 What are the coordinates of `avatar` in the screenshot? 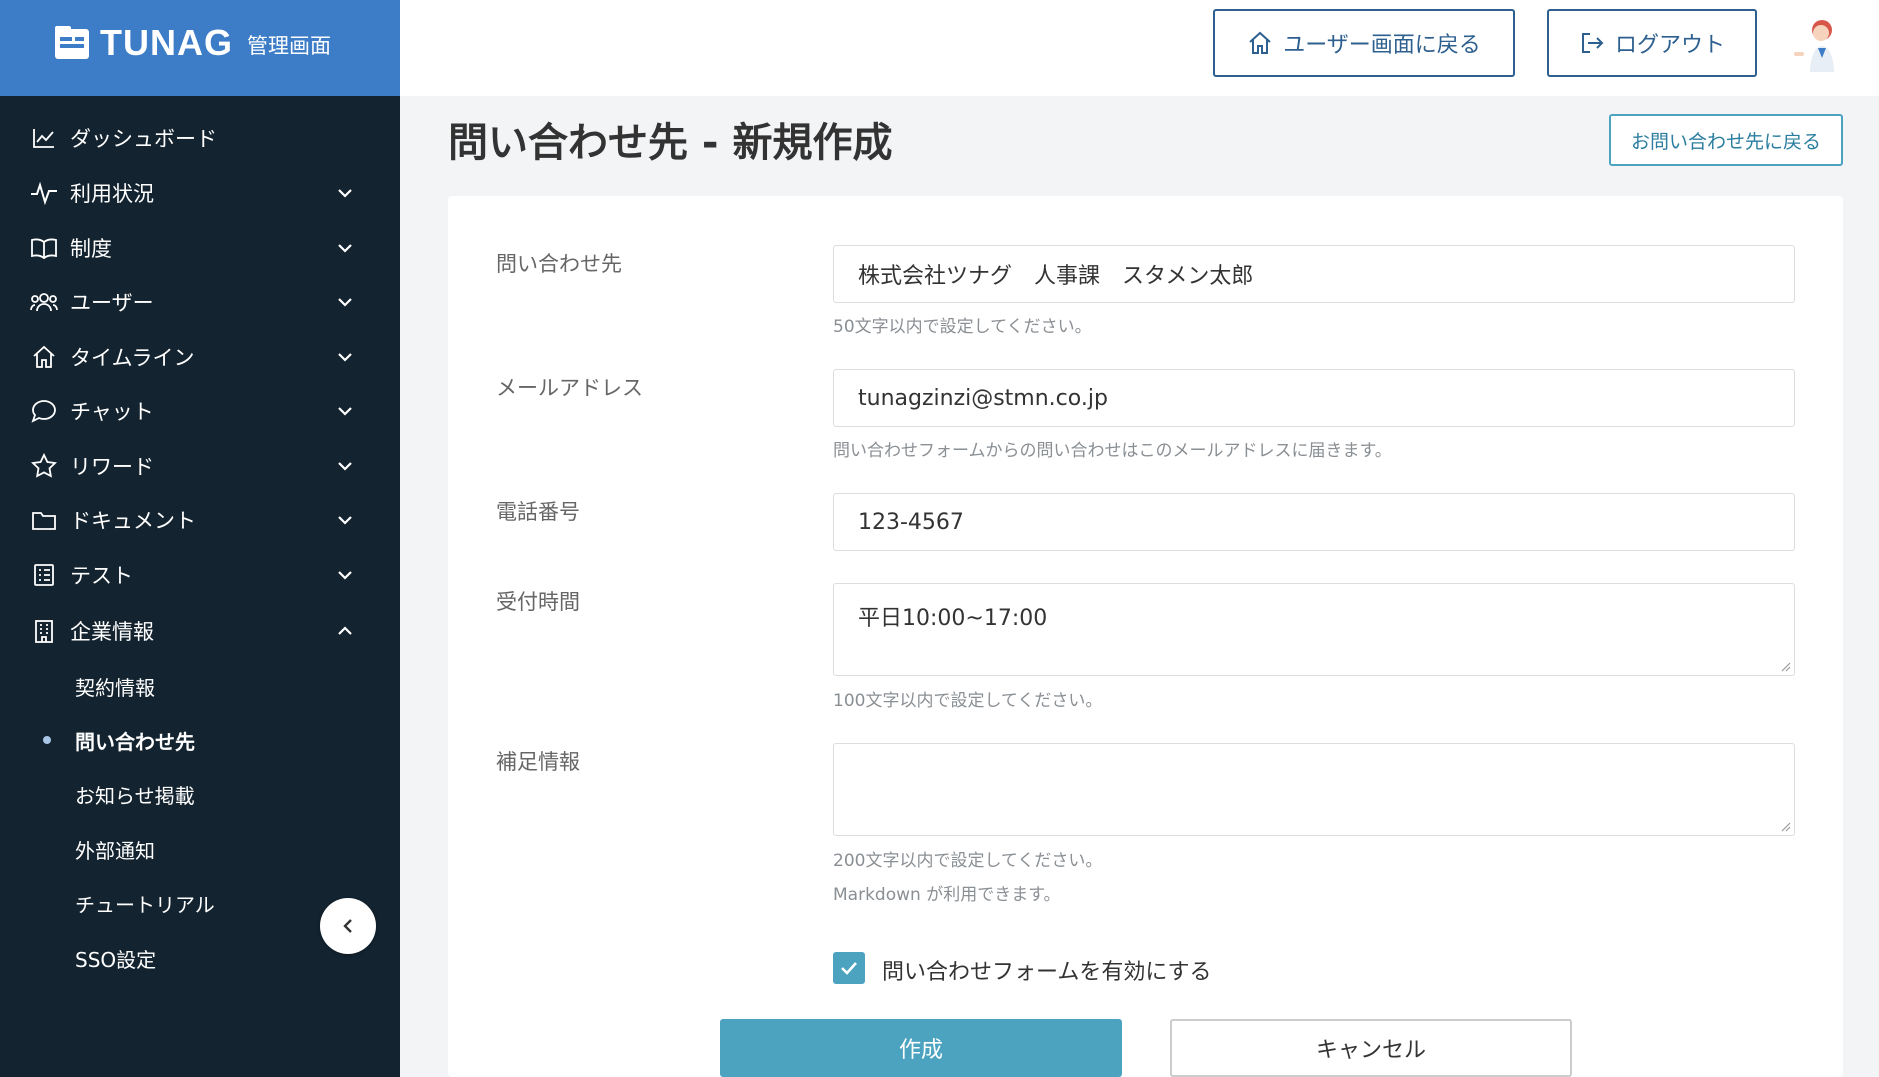 It's located at (1817, 44).